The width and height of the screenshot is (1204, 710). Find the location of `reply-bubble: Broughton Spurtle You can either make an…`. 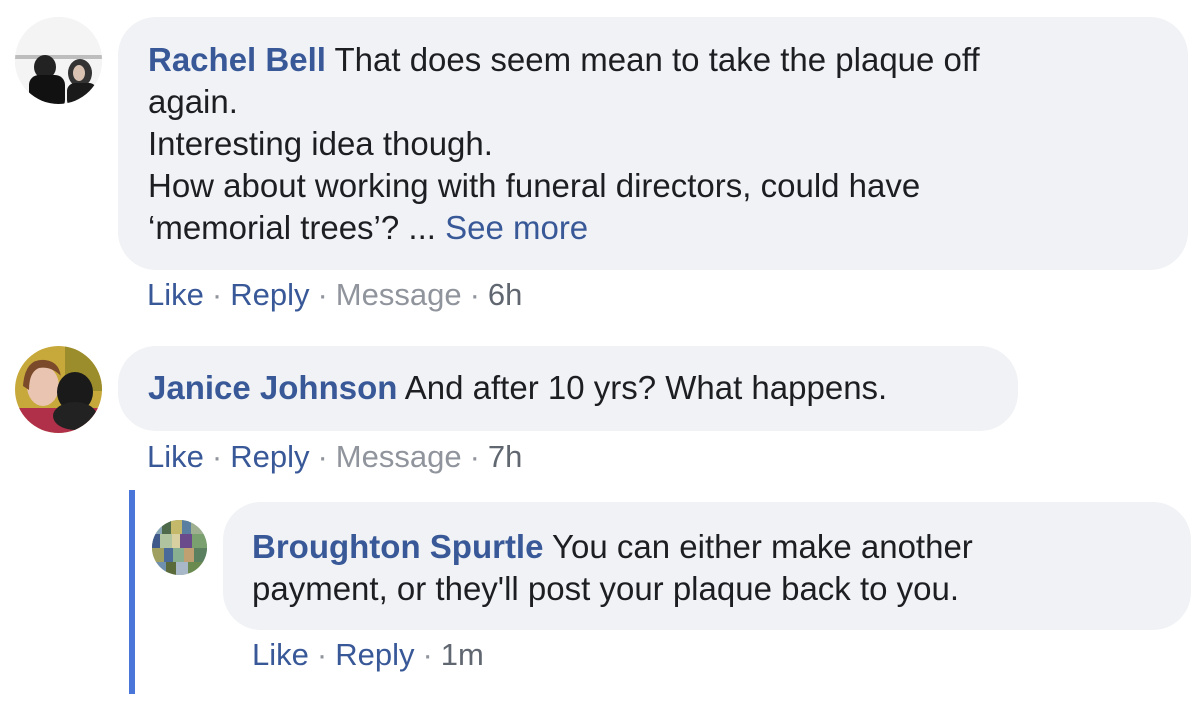

reply-bubble: Broughton Spurtle You can either make an… is located at coordinates (707, 566).